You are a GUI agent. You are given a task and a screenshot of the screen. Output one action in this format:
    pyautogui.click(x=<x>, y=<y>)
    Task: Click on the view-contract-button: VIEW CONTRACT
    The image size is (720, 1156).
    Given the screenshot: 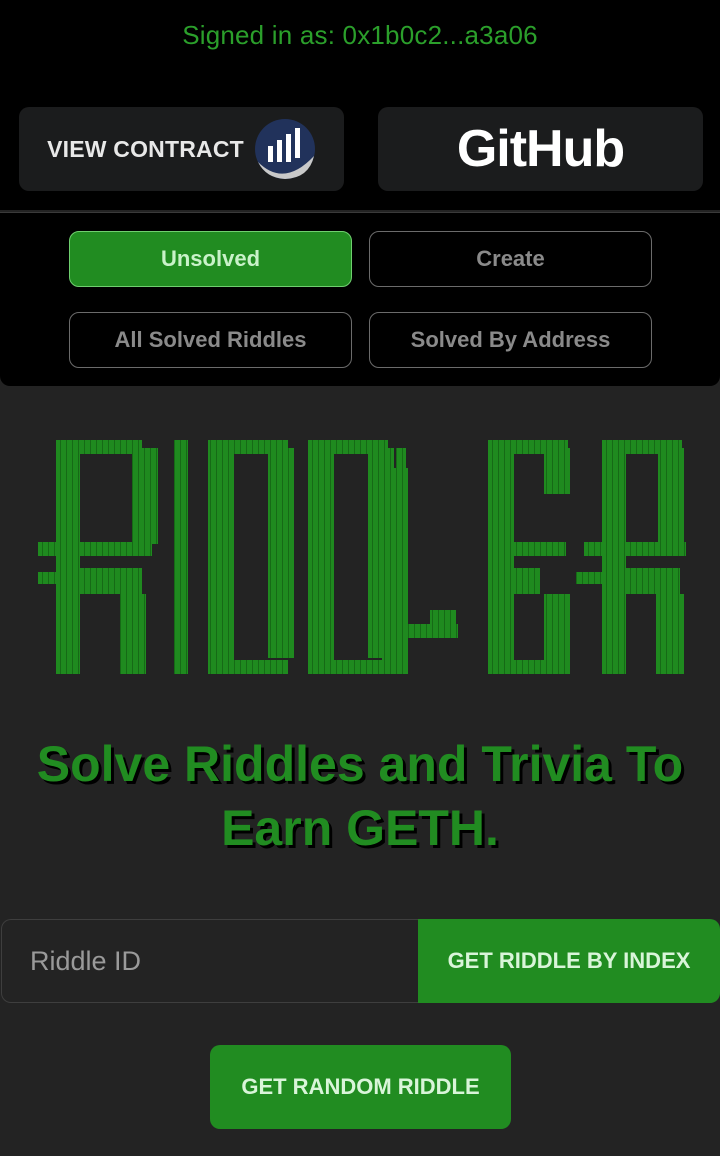 What is the action you would take?
    pyautogui.click(x=181, y=149)
    